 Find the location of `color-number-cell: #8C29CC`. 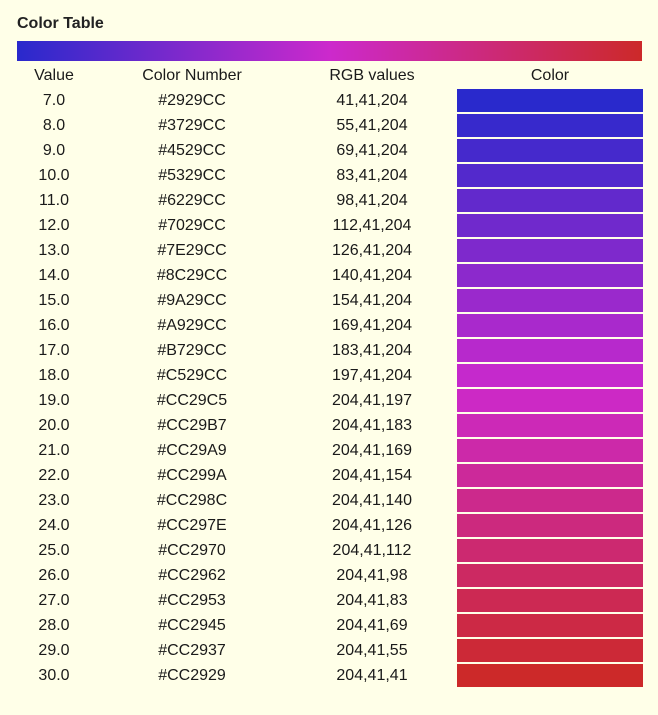

color-number-cell: #8C29CC is located at coordinates (192, 275).